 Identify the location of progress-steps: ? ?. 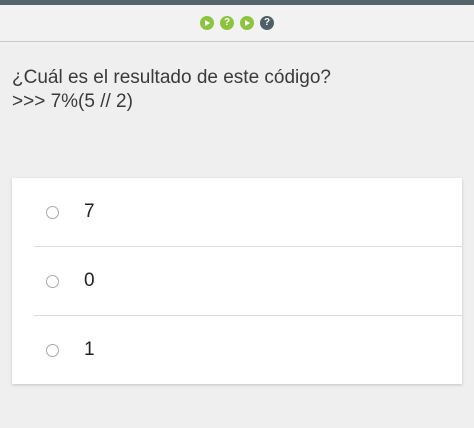
(237, 23).